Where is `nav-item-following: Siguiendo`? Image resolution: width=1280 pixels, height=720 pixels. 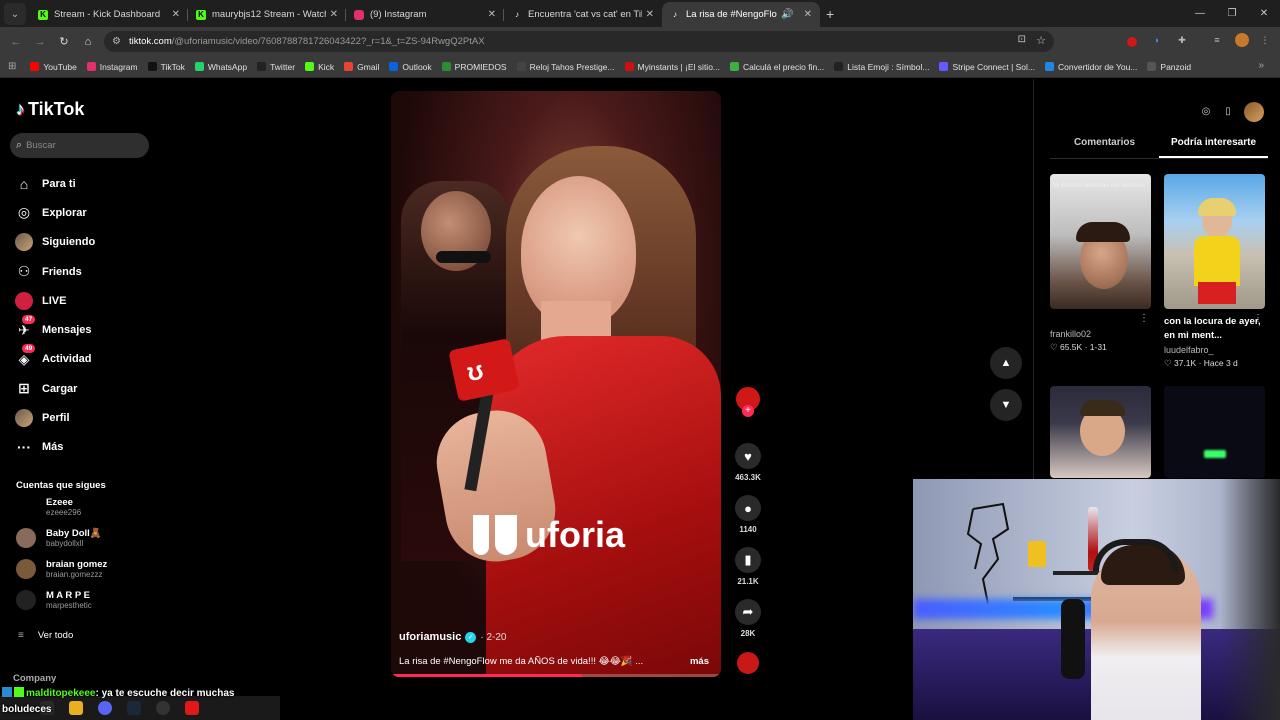
nav-item-following: Siguiendo is located at coordinates (54, 242).